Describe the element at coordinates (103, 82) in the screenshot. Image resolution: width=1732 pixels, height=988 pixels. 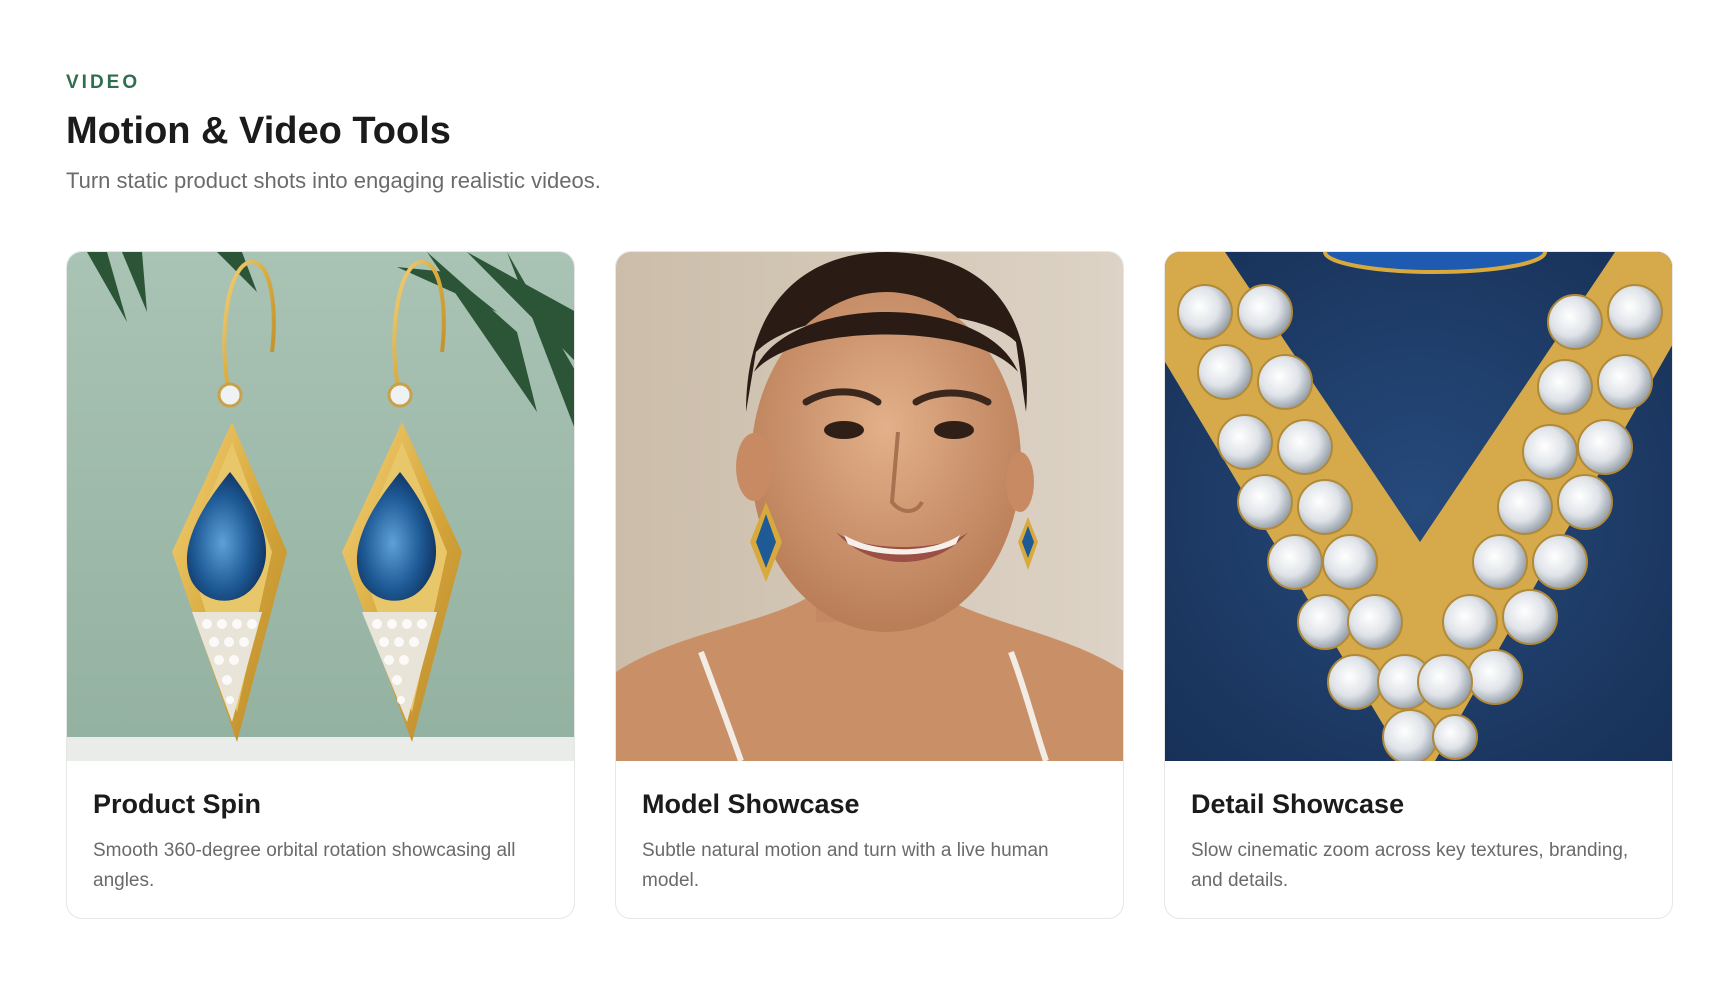
I see `section-eyebrow: VIDEO` at that location.